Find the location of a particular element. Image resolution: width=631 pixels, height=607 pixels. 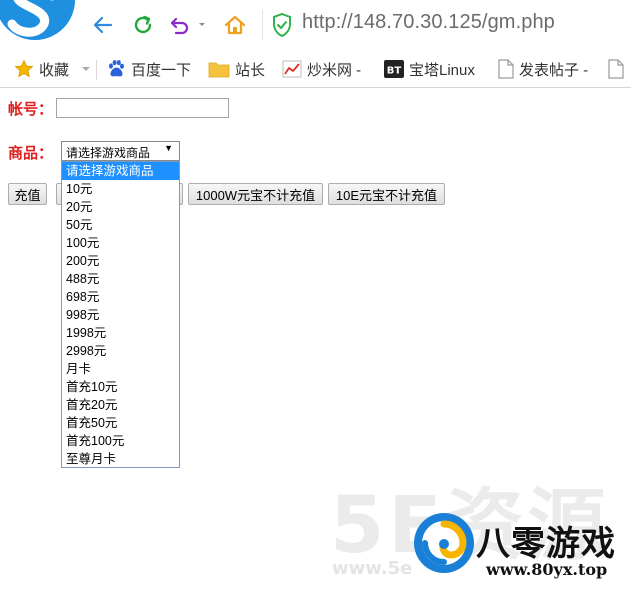

undo-icon is located at coordinates (187, 26).